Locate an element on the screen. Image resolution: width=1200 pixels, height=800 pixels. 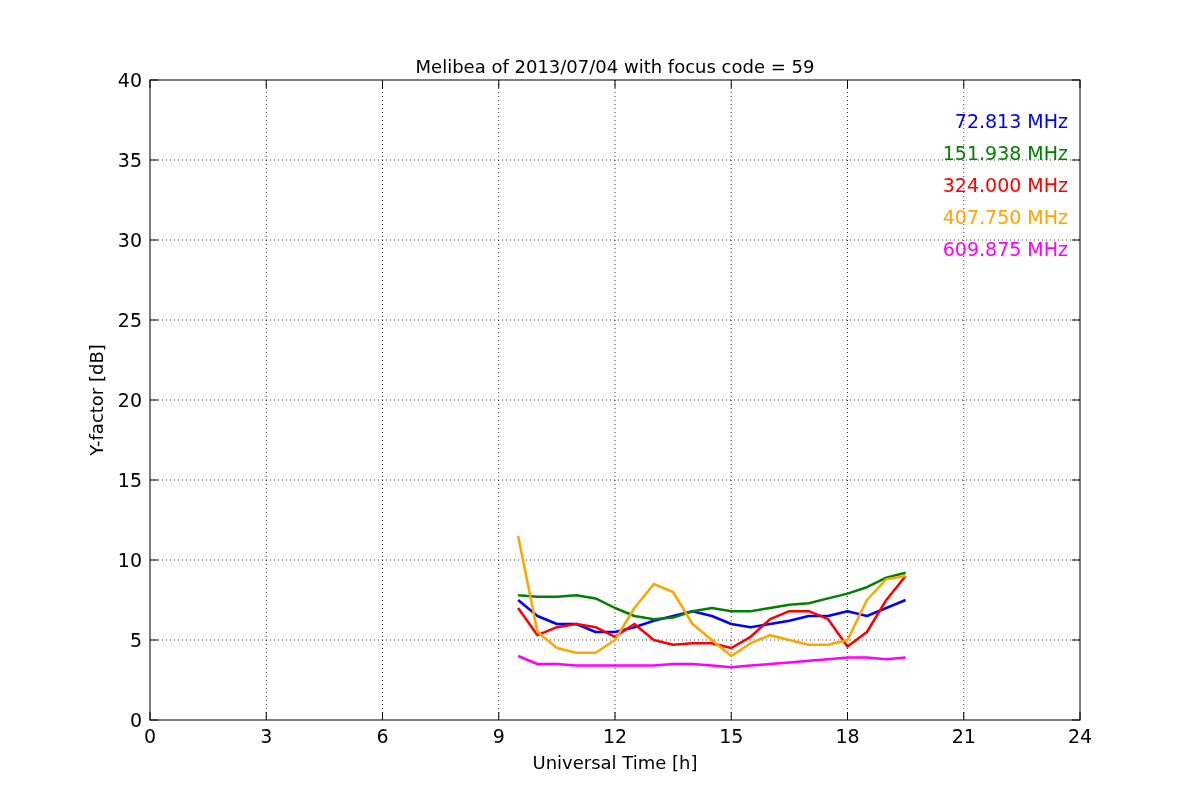
tick-label: 30 is located at coordinates (129, 240).